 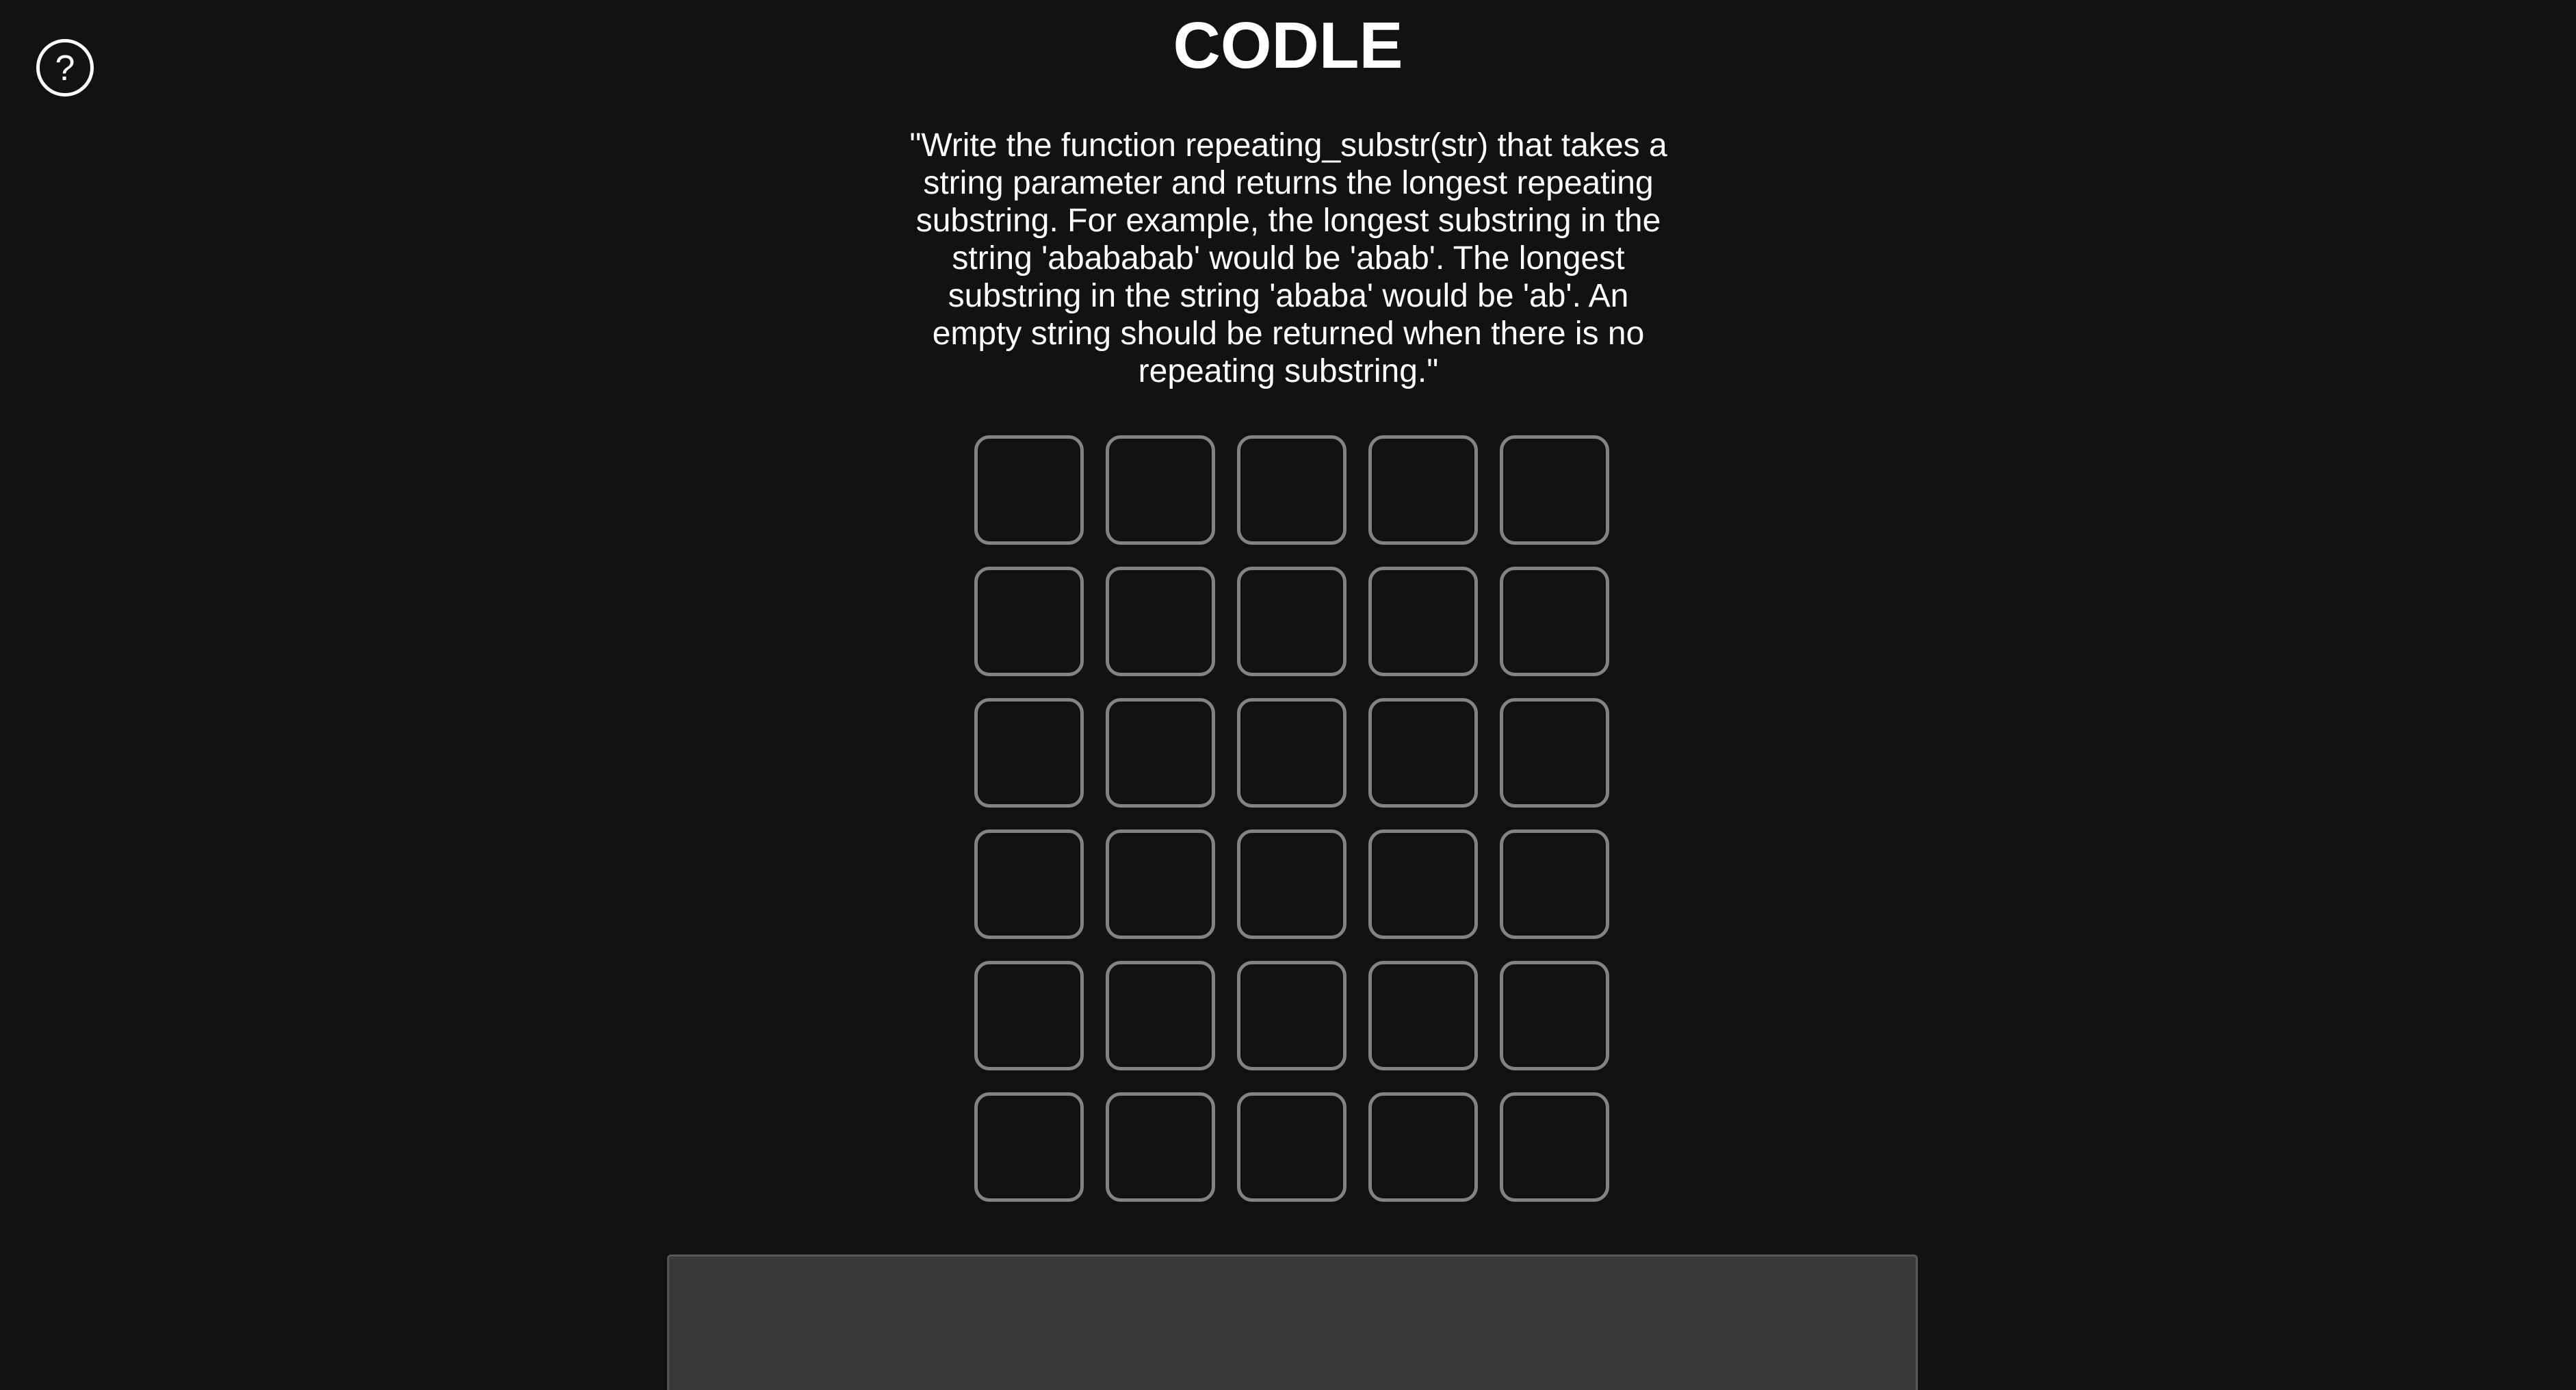 I want to click on page-title: CODLE, so click(x=1288, y=45).